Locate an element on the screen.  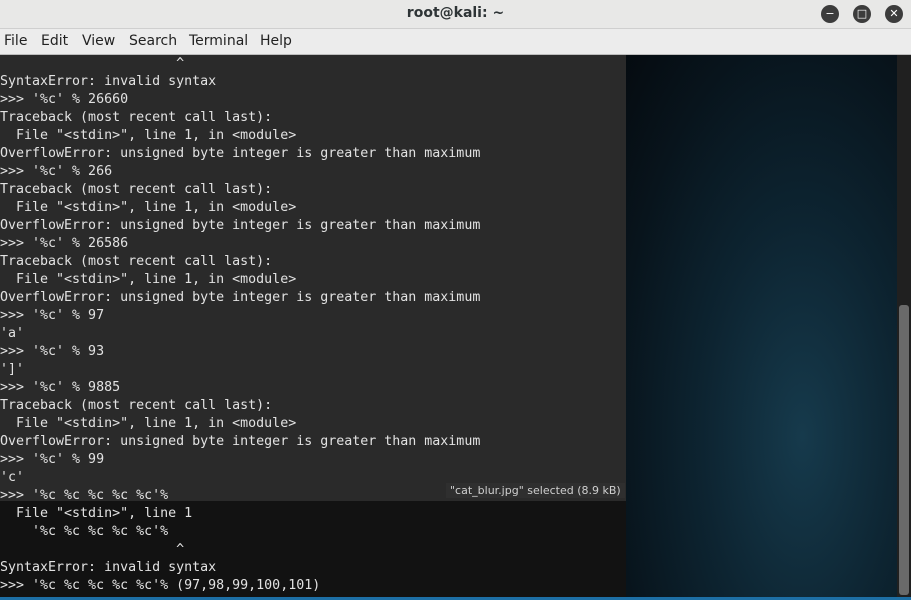
title-bar: root@kali: ~ − □ ✕ is located at coordinates (455, 14).